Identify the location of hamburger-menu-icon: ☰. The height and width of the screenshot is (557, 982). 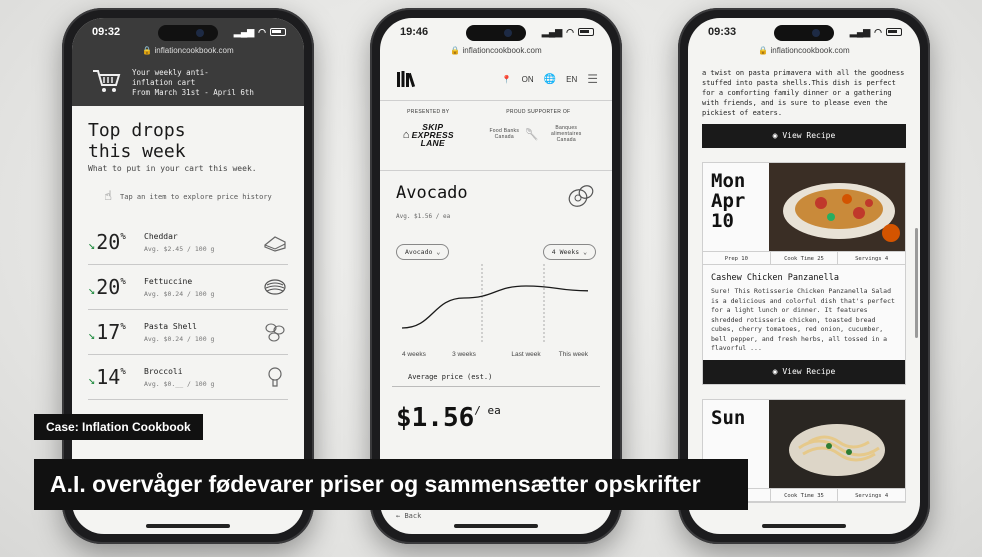
(592, 79).